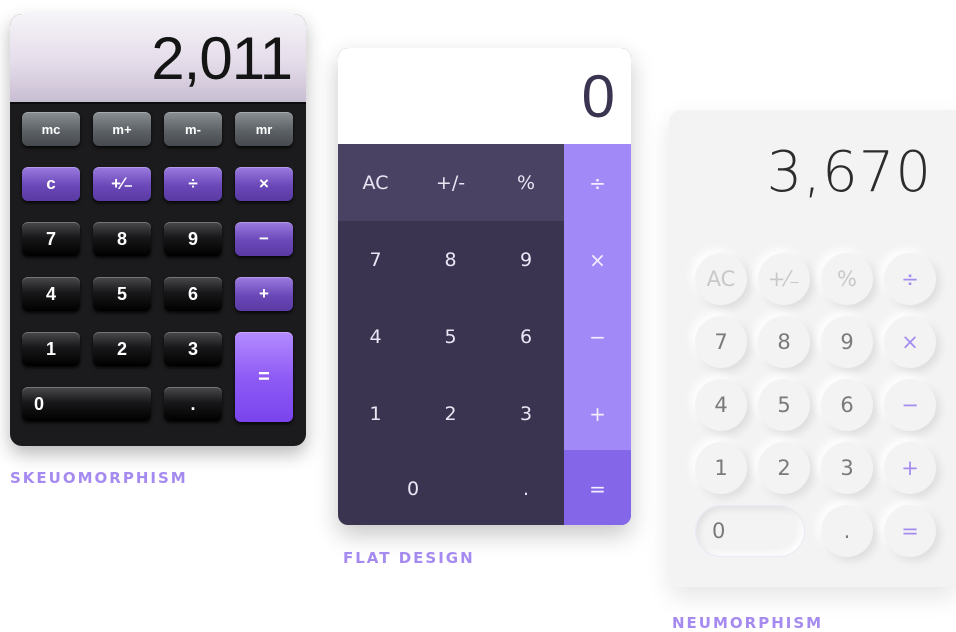  I want to click on flat-digit-3-button: 3, so click(526, 413).